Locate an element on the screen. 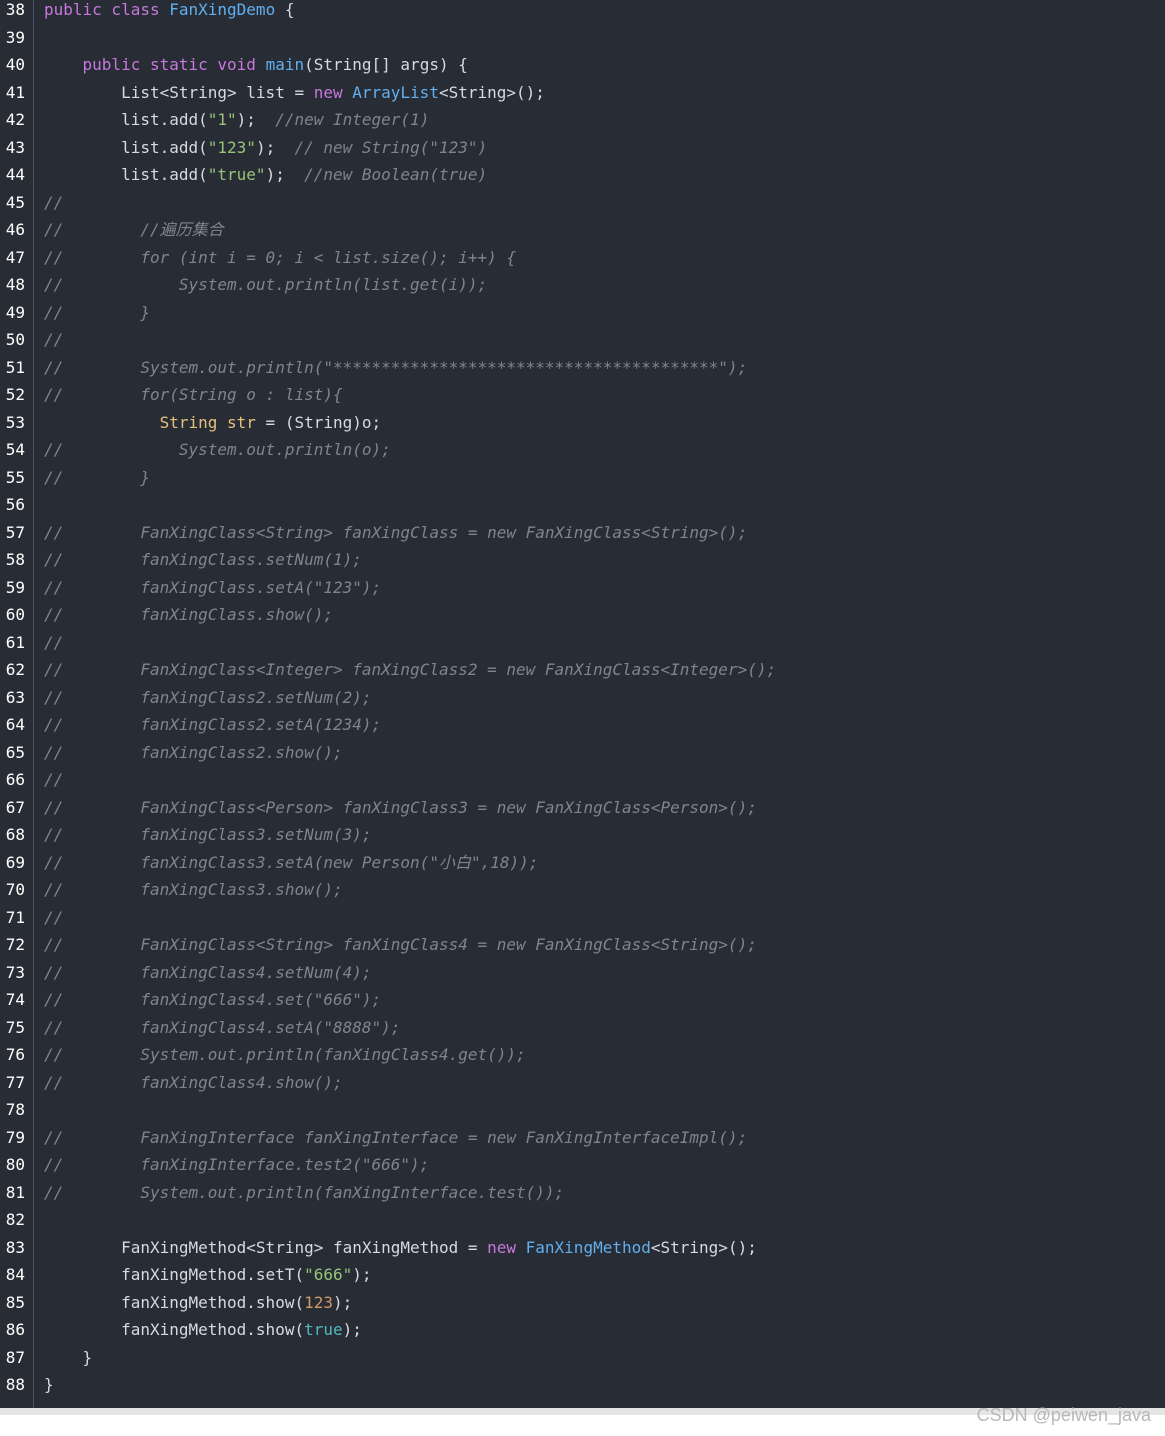  code-line: 73 // fanXingClass4.setNum(4); is located at coordinates (582, 977).